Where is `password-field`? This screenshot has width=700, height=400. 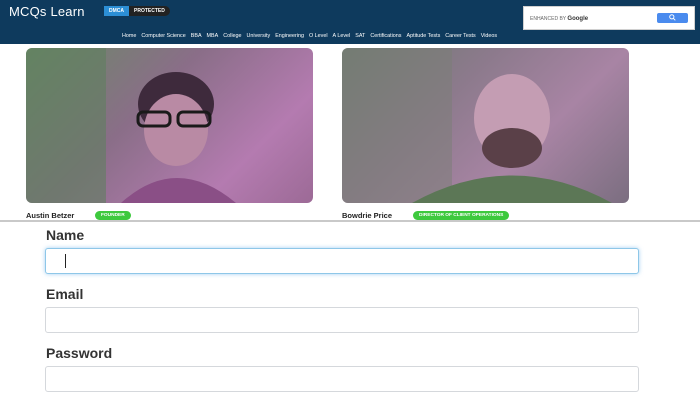
password-field is located at coordinates (342, 379).